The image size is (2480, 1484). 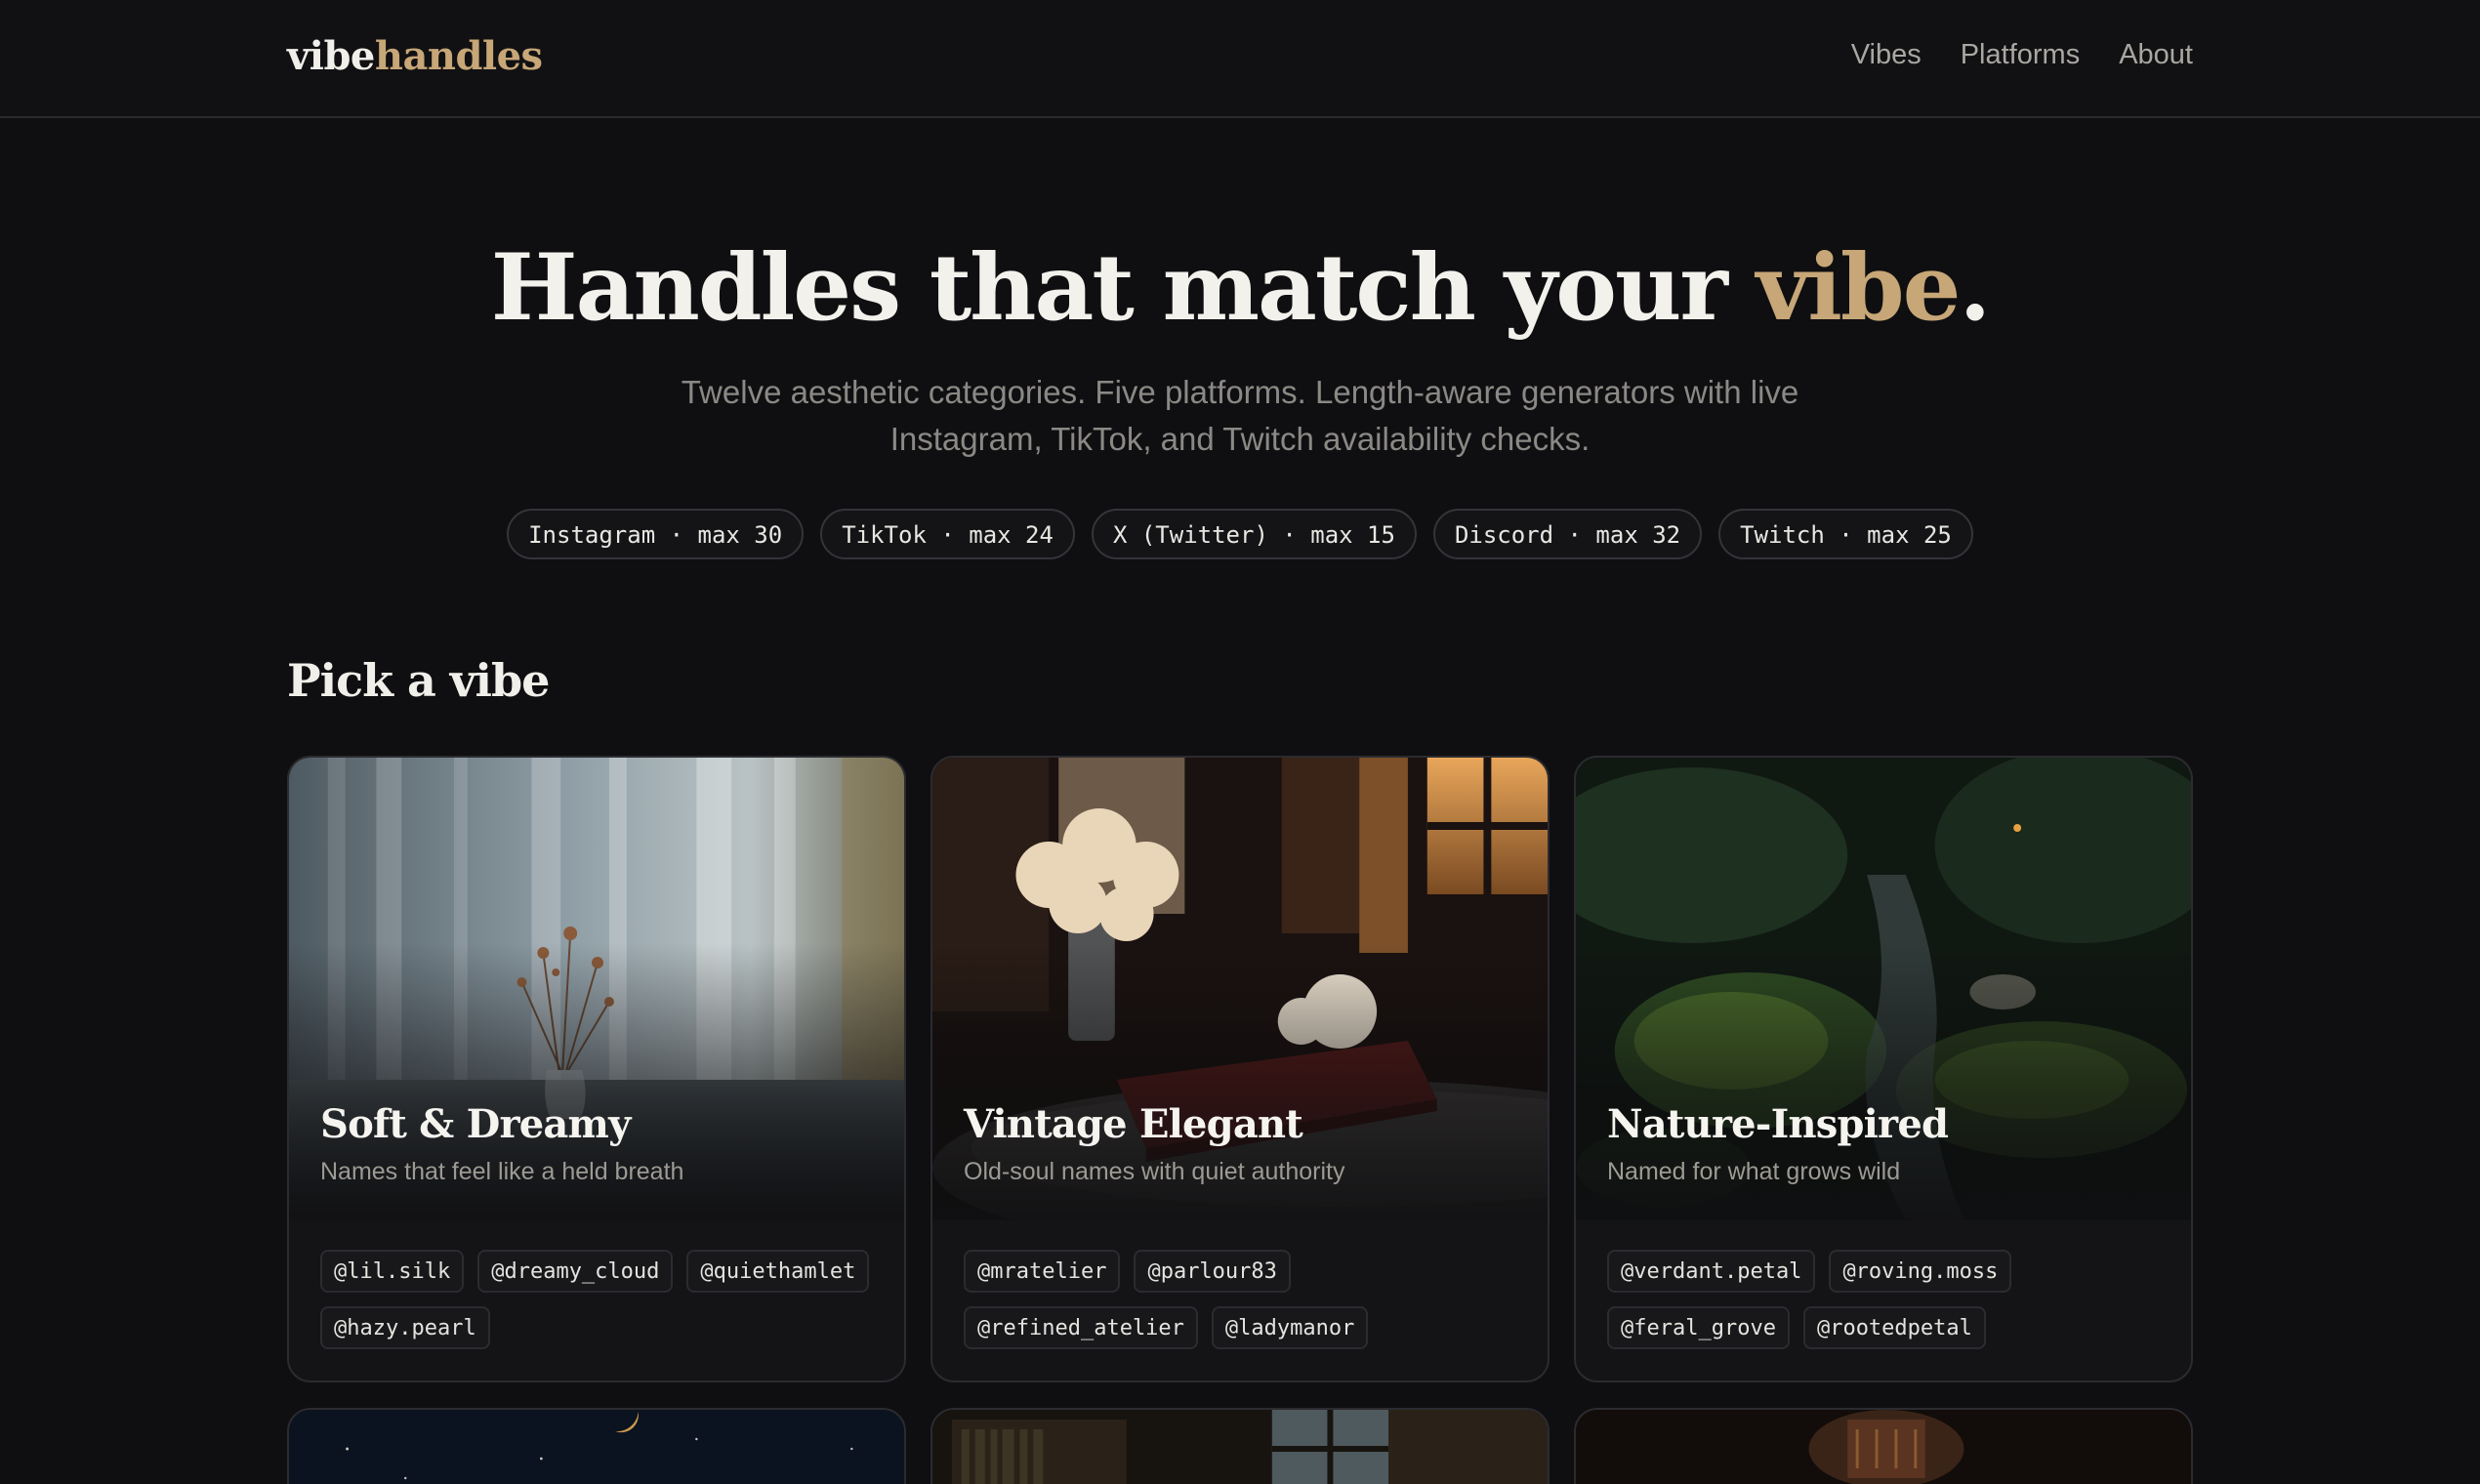 What do you see at coordinates (1240, 59) in the screenshot?
I see `top-navigation-bar: vibehandles Vibes Platforms About` at bounding box center [1240, 59].